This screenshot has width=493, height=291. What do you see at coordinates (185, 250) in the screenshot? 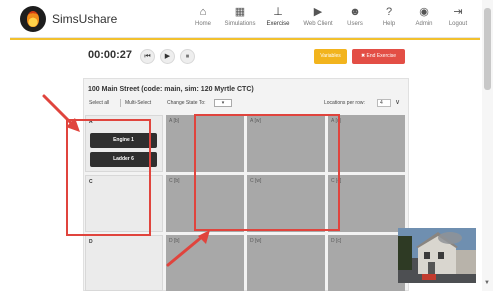
I see `annotation-arrow-bottom` at bounding box center [185, 250].